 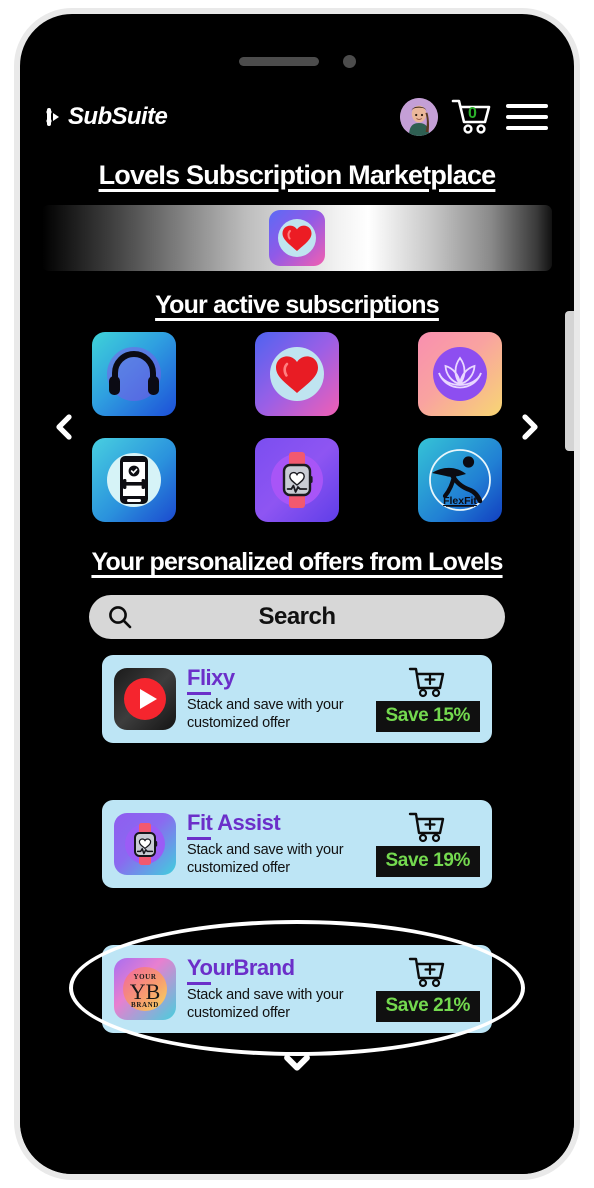 I want to click on subscription-tile-loveis, so click(x=297, y=374).